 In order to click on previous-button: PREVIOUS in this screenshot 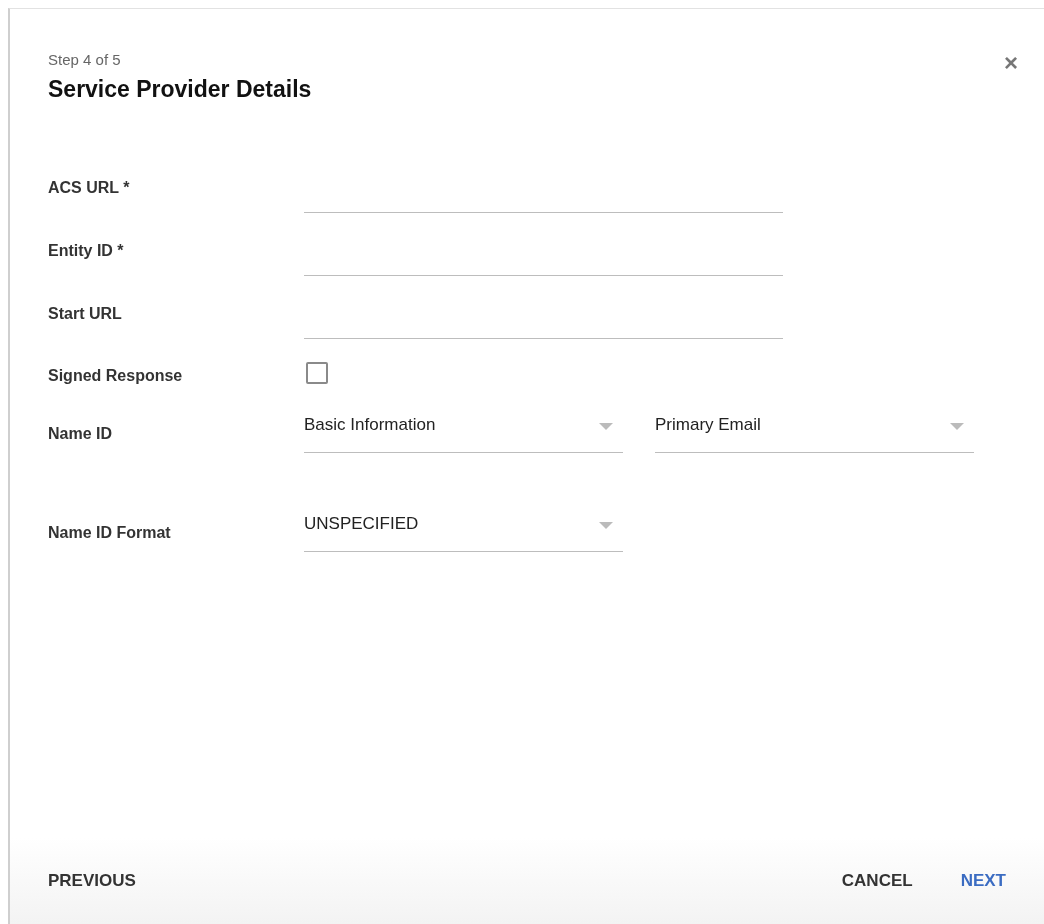, I will do `click(92, 881)`.